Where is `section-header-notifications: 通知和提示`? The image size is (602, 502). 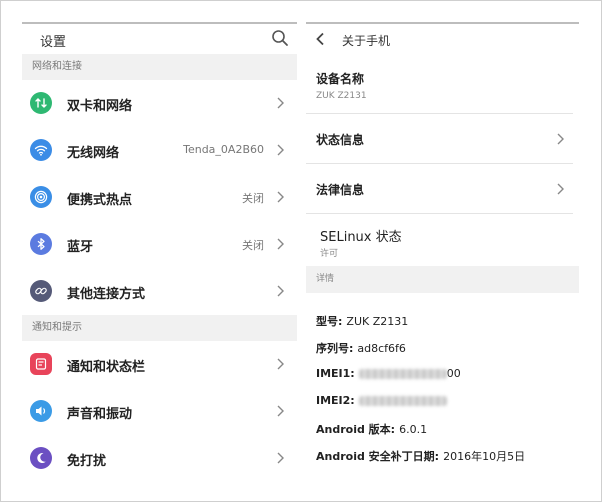
section-header-notifications: 通知和提示 is located at coordinates (159, 328).